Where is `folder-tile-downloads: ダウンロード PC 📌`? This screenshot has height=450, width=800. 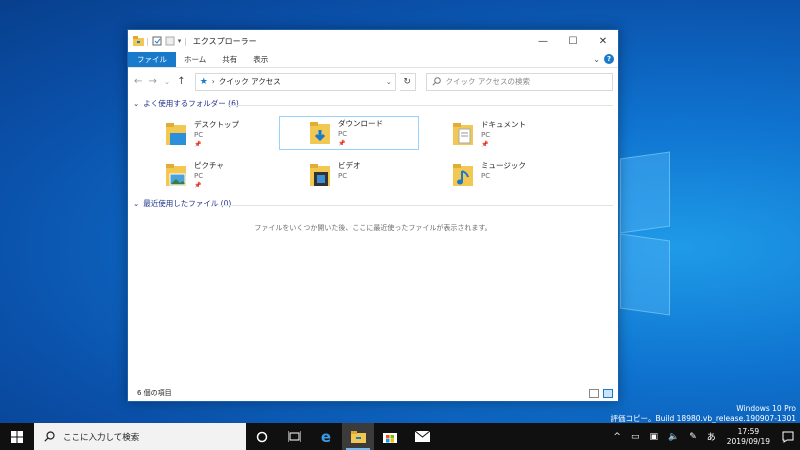 folder-tile-downloads: ダウンロード PC 📌 is located at coordinates (349, 133).